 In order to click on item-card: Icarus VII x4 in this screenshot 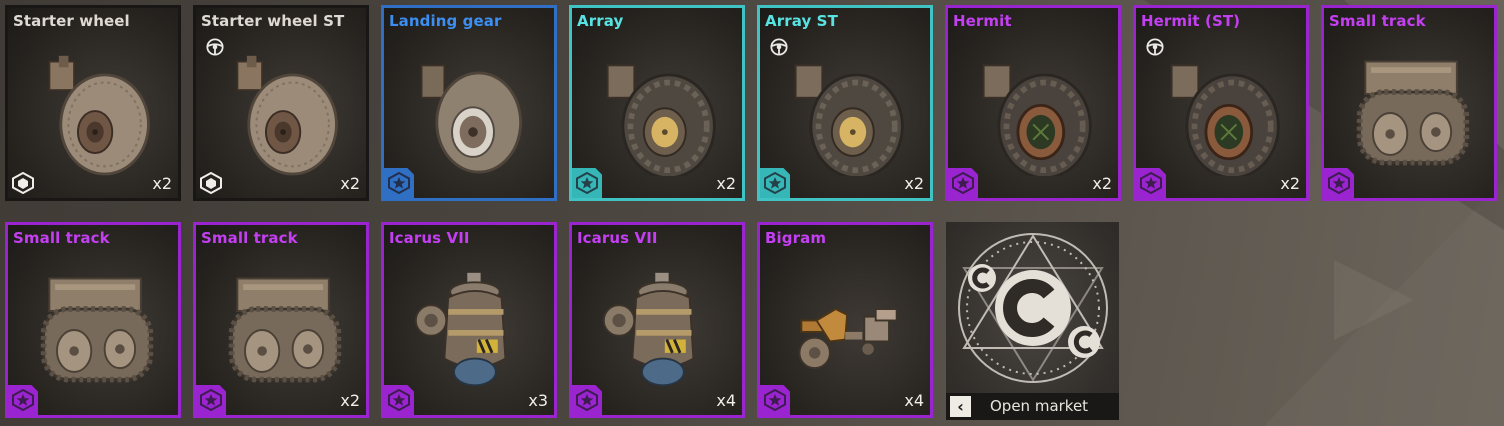, I will do `click(657, 320)`.